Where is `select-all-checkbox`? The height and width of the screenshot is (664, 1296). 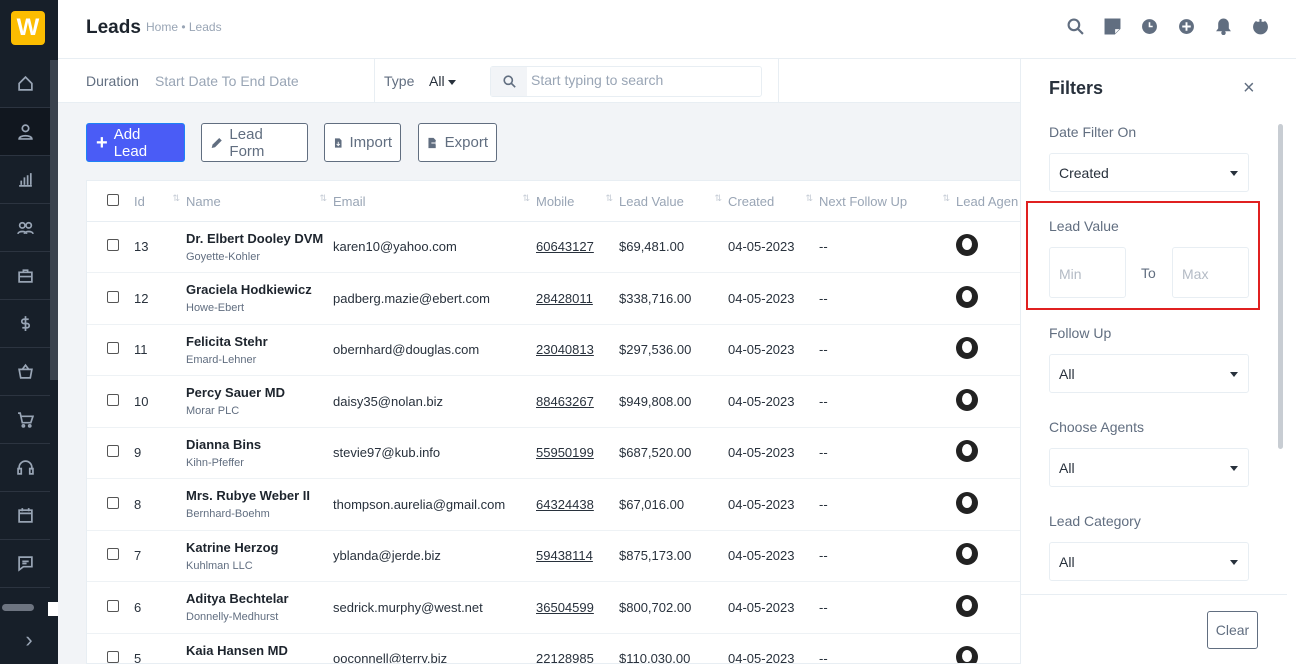 select-all-checkbox is located at coordinates (113, 200).